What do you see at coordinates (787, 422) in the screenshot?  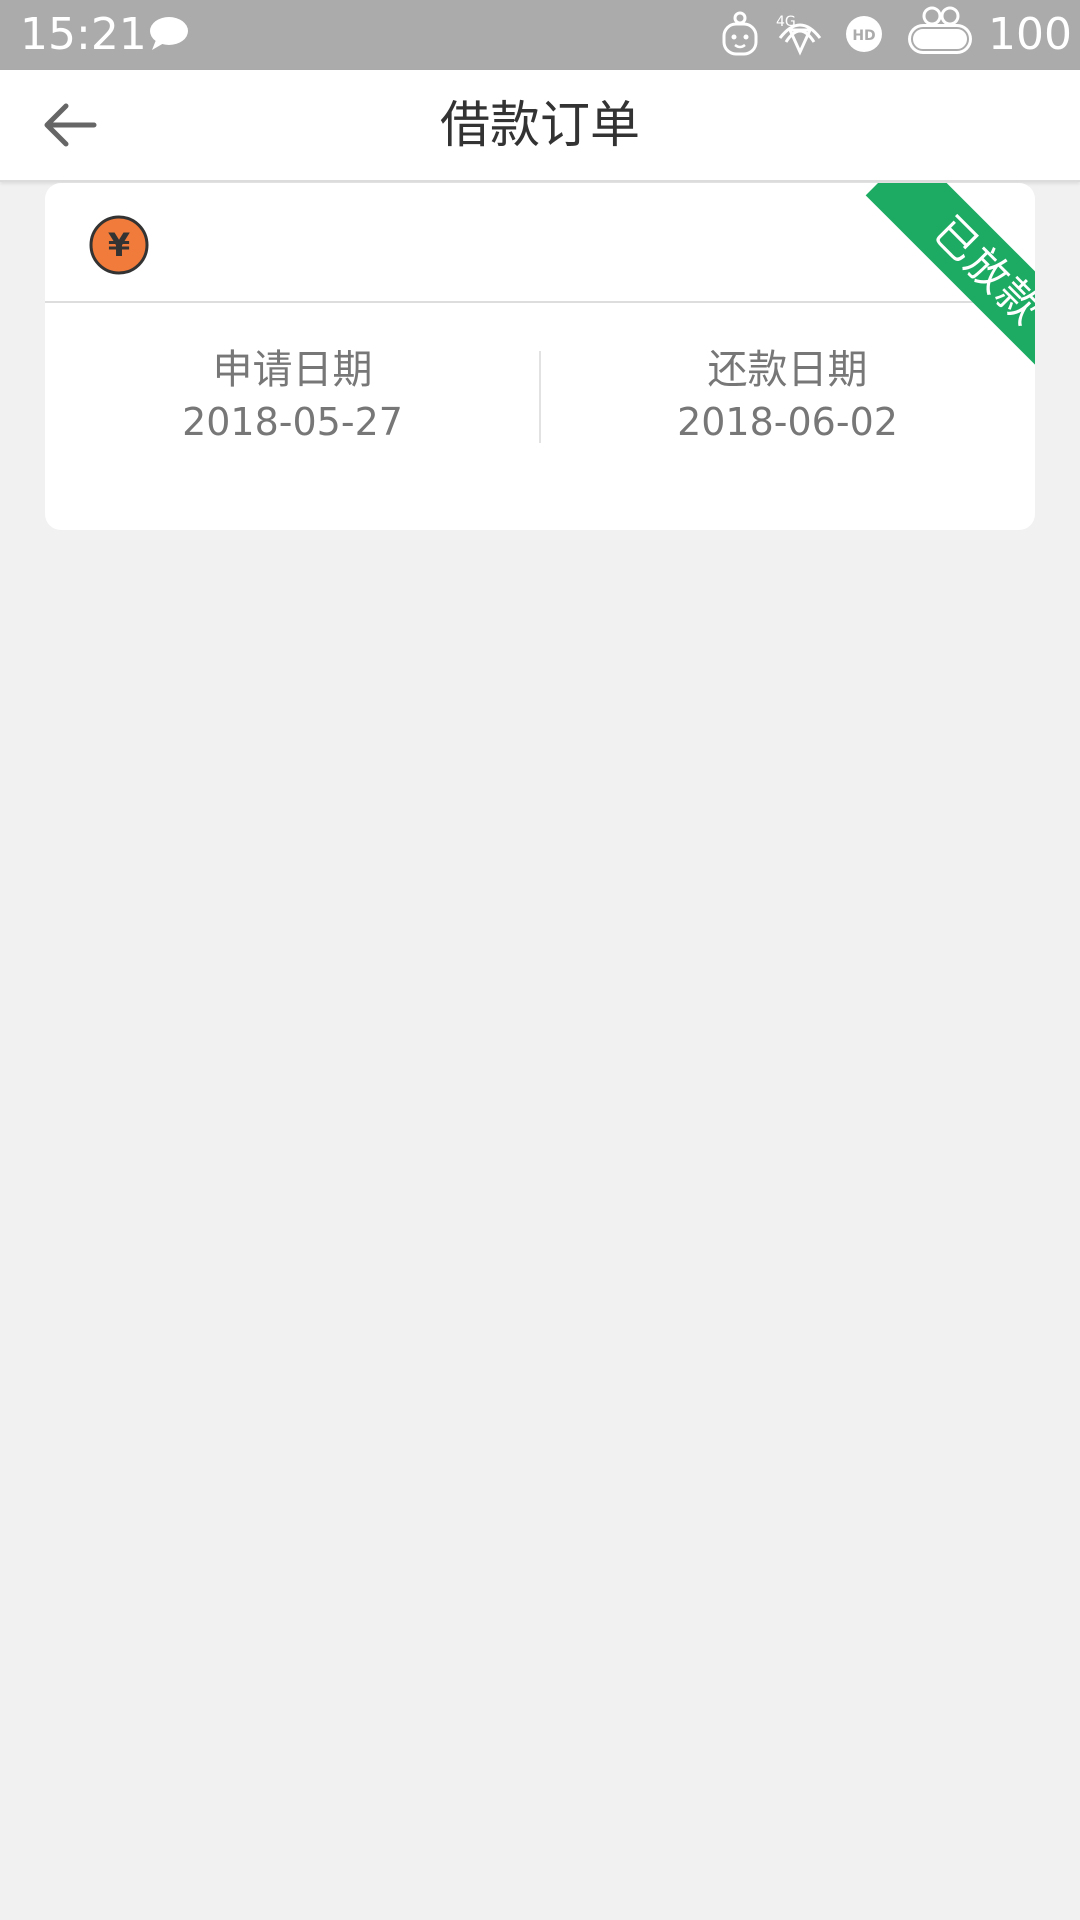 I see `repay-date-value: 2018-06-02` at bounding box center [787, 422].